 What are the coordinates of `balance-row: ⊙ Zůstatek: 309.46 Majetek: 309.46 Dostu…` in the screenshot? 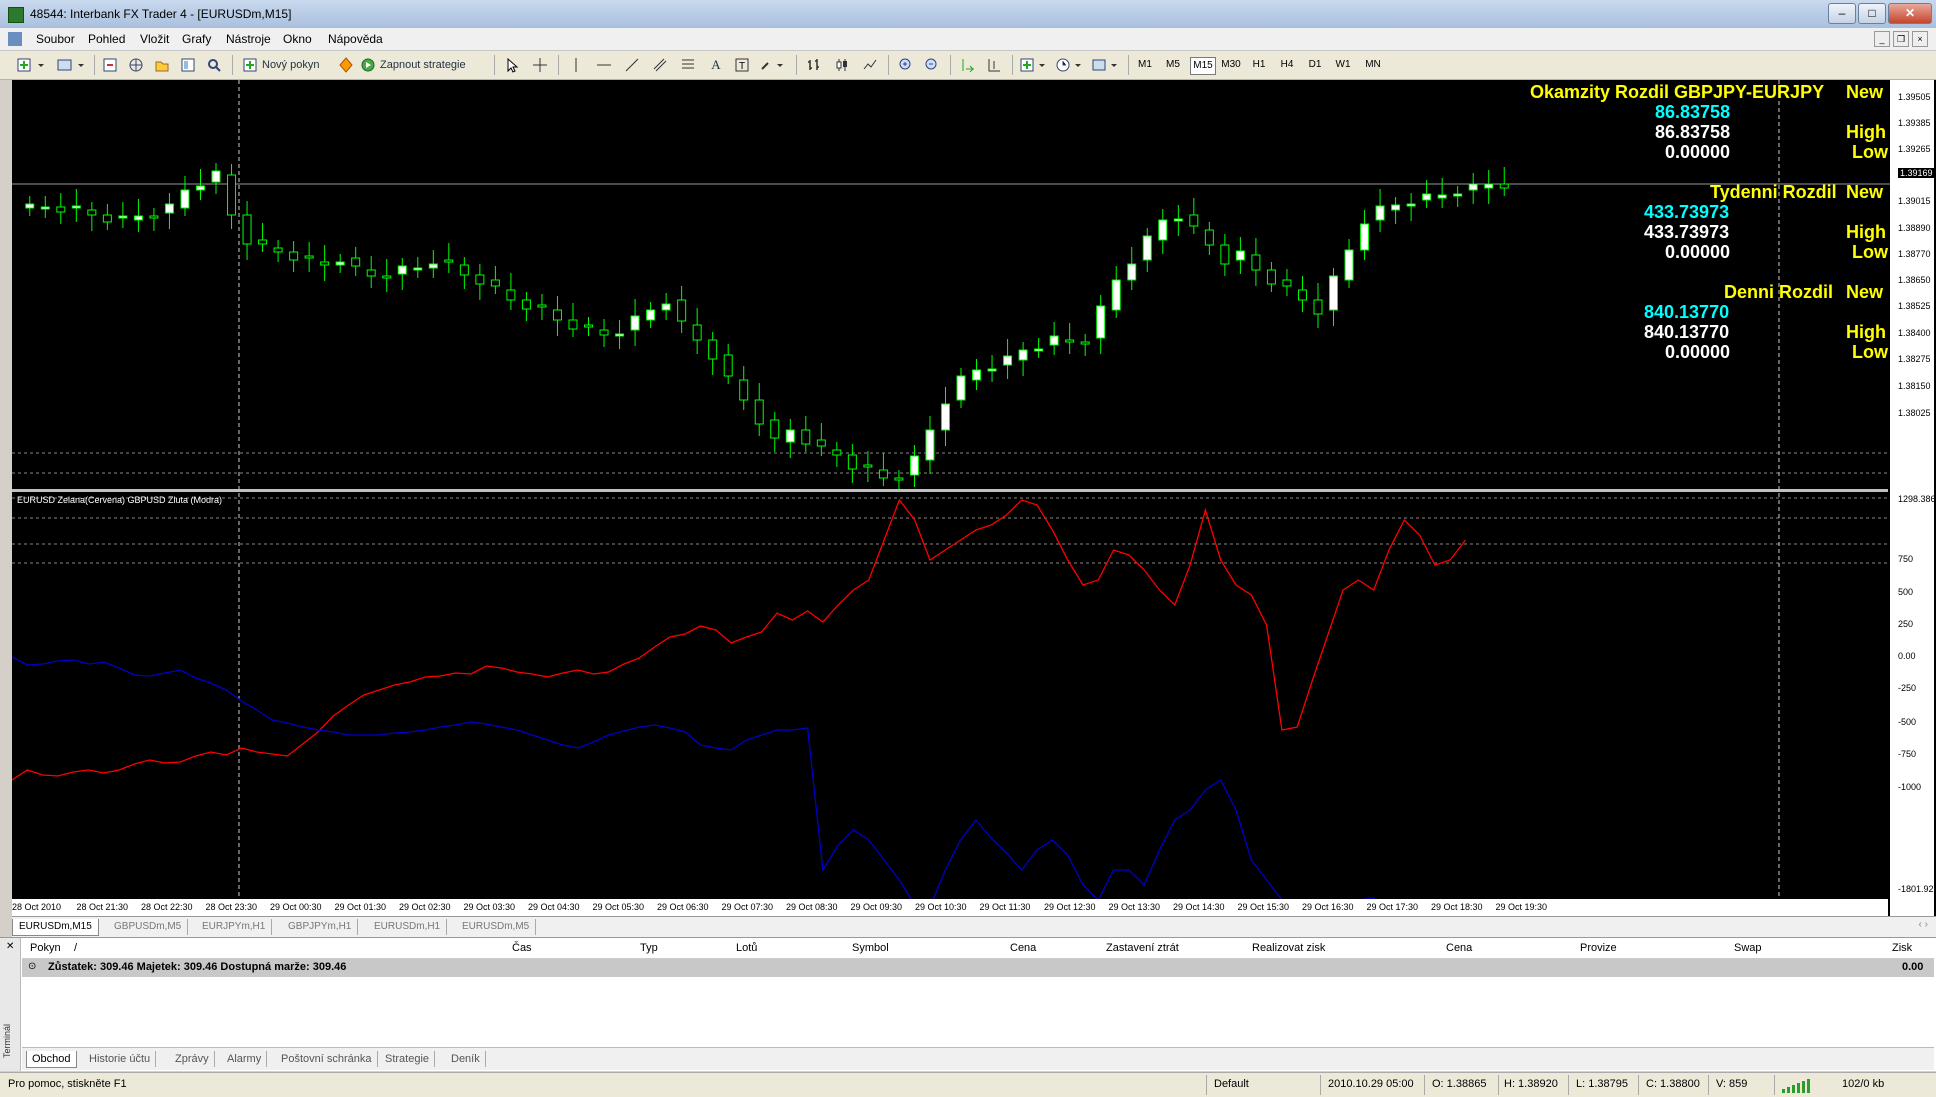 It's located at (978, 968).